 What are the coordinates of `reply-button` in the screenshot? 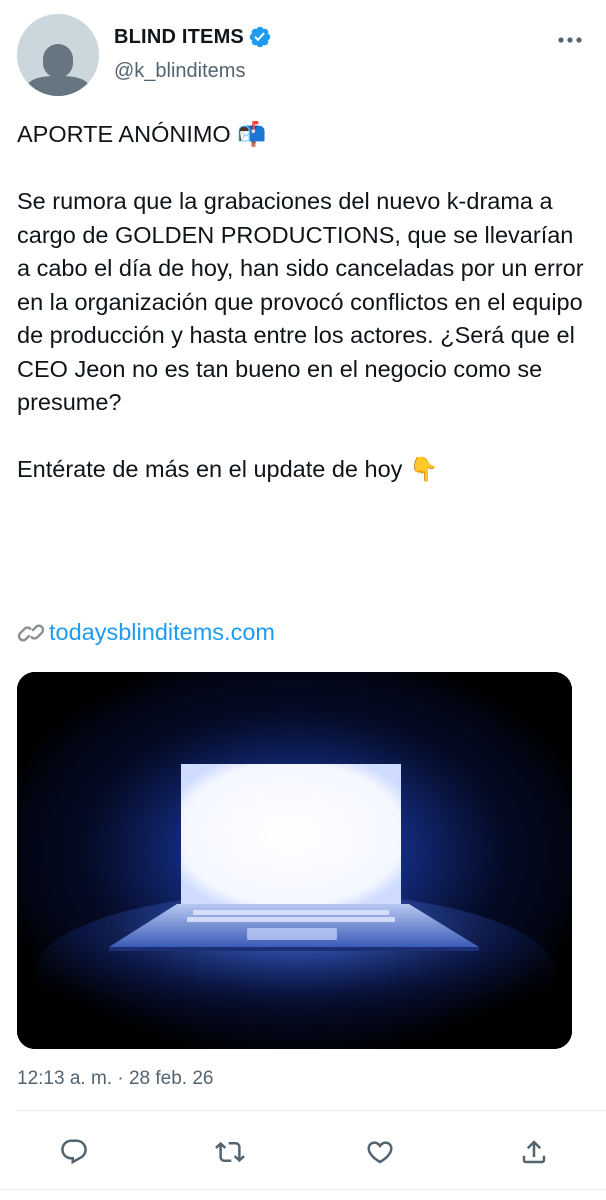 It's located at (74, 1152).